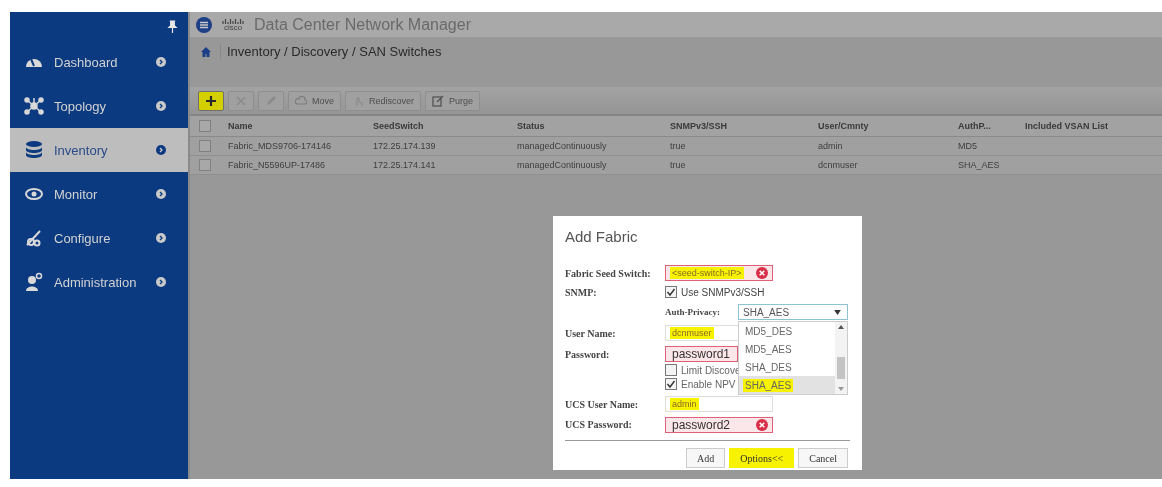 This screenshot has width=1162, height=487. Describe the element at coordinates (588, 354) in the screenshot. I see `field-label: Password:` at that location.